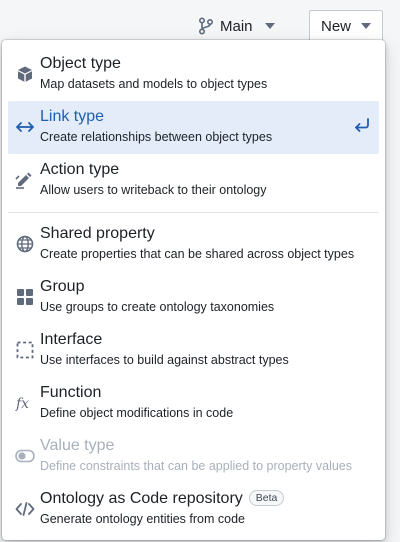  What do you see at coordinates (141, 498) in the screenshot?
I see `menu-item-title-text: Ontology as Code repository` at bounding box center [141, 498].